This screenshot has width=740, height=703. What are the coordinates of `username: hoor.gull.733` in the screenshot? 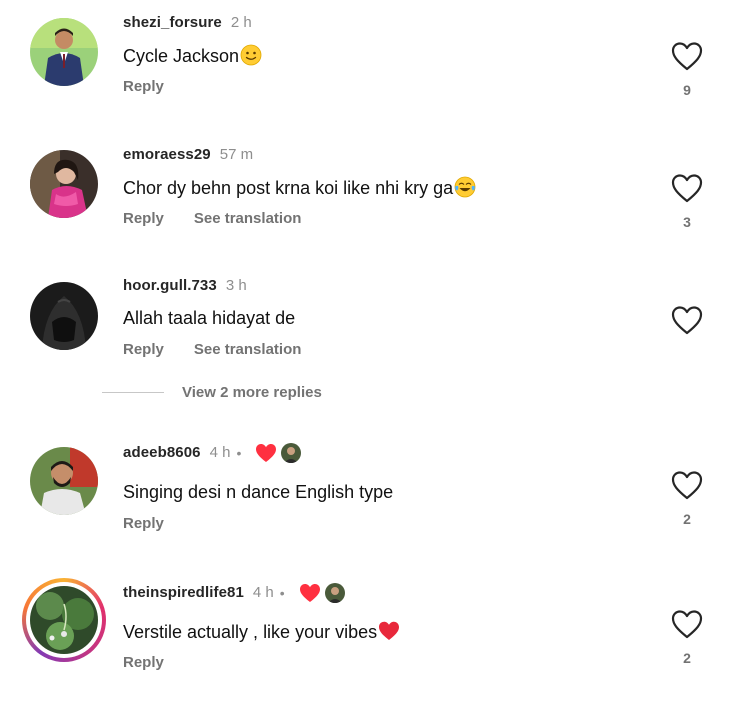 It's located at (170, 286).